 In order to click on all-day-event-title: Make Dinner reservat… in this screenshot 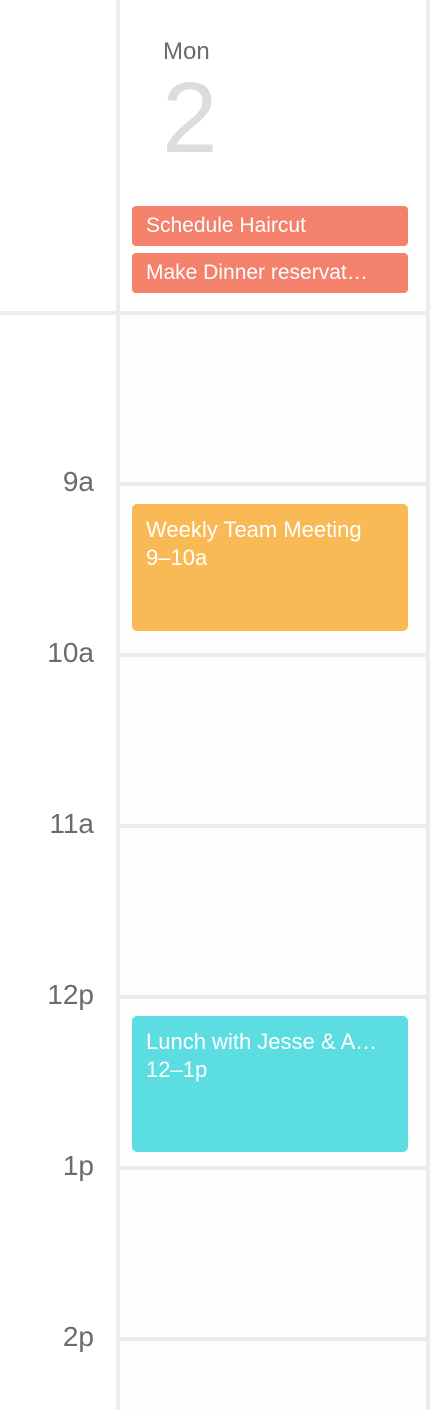, I will do `click(257, 272)`.